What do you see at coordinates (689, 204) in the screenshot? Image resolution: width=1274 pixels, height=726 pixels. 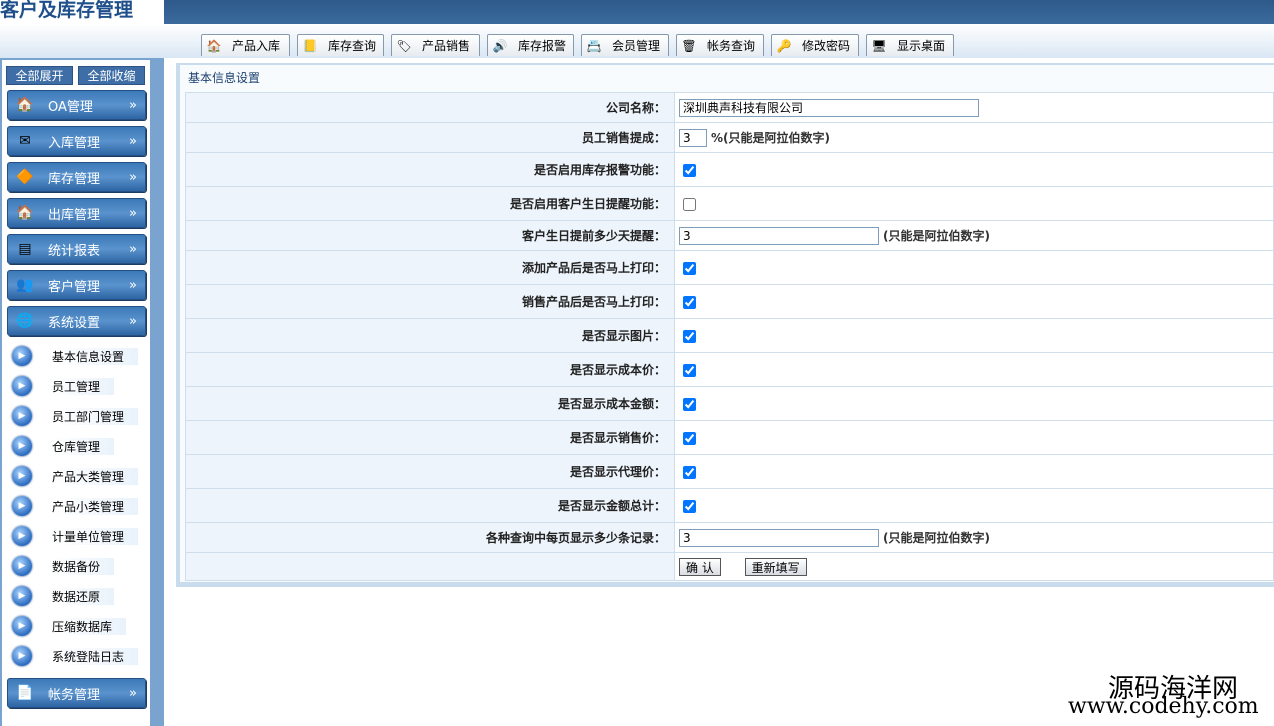 I see `birthday-reminder-checkbox` at bounding box center [689, 204].